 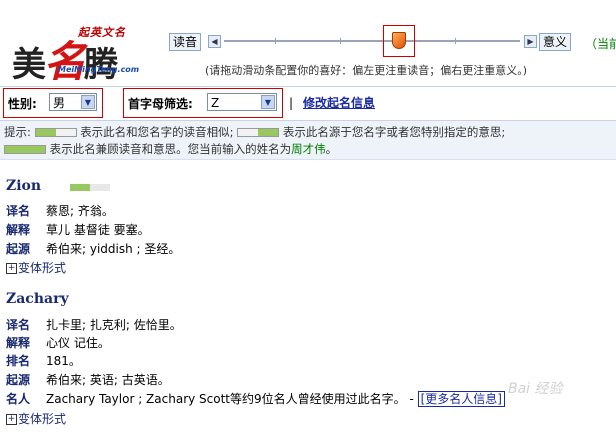 What do you see at coordinates (99, 69) in the screenshot?
I see `logo-url: MeiMingTeng.com` at bounding box center [99, 69].